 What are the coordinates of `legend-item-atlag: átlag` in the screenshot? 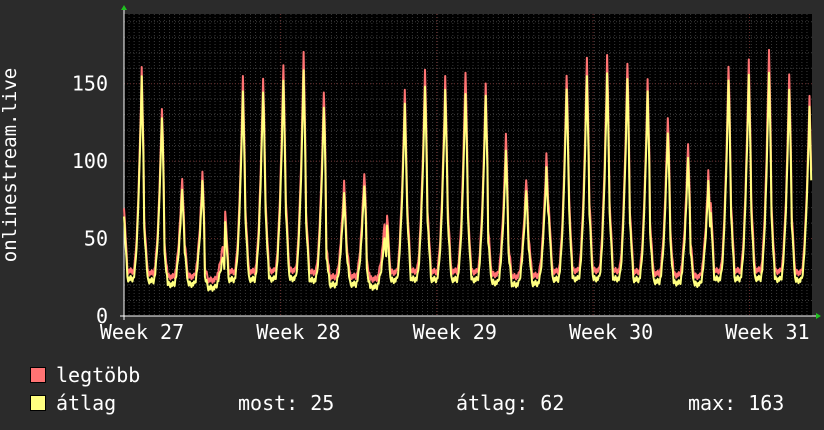 It's located at (73, 403).